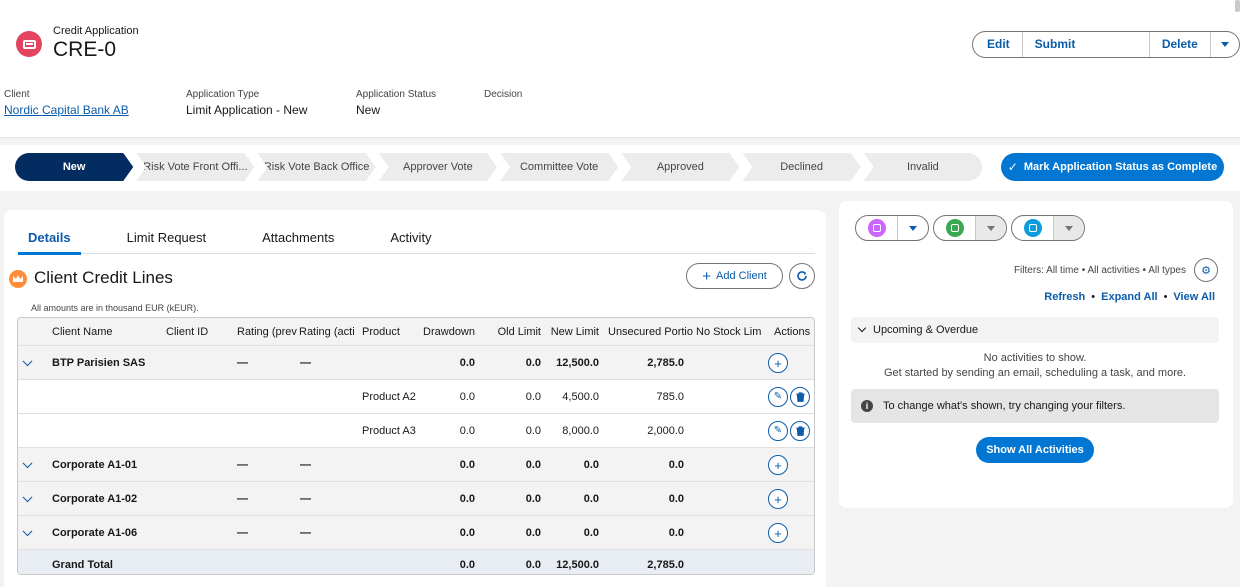  What do you see at coordinates (267, 331) in the screenshot?
I see `col-rating-prev: Rating (prev` at bounding box center [267, 331].